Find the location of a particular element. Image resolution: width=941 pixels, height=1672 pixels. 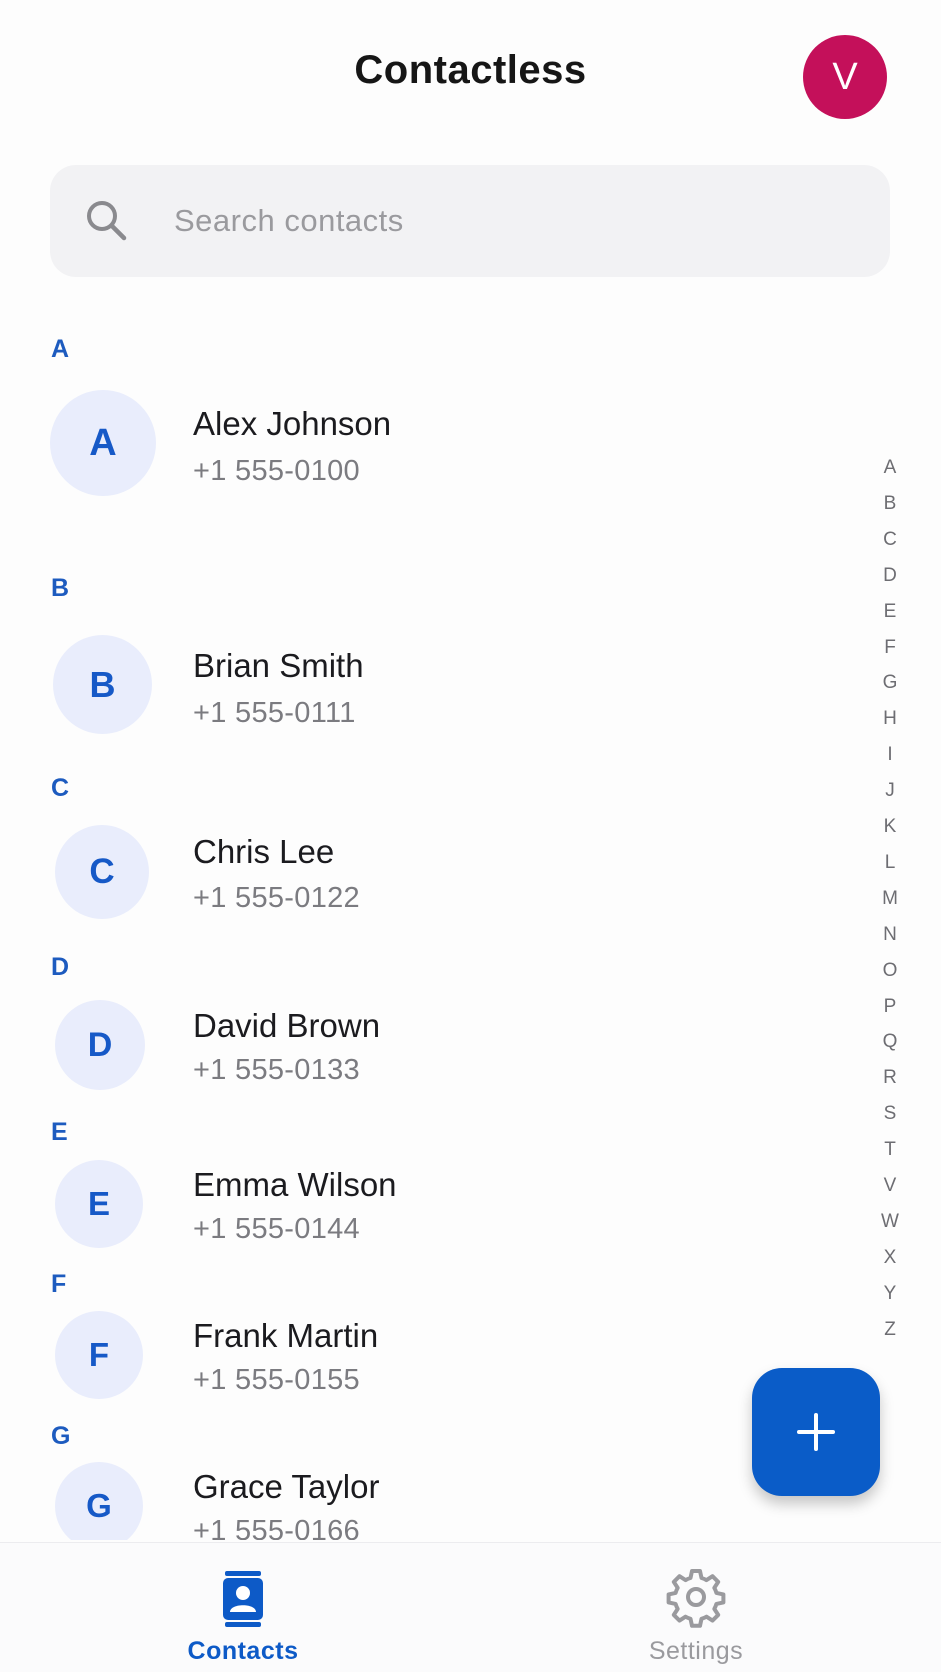

section-header-g: G is located at coordinates (61, 1436).